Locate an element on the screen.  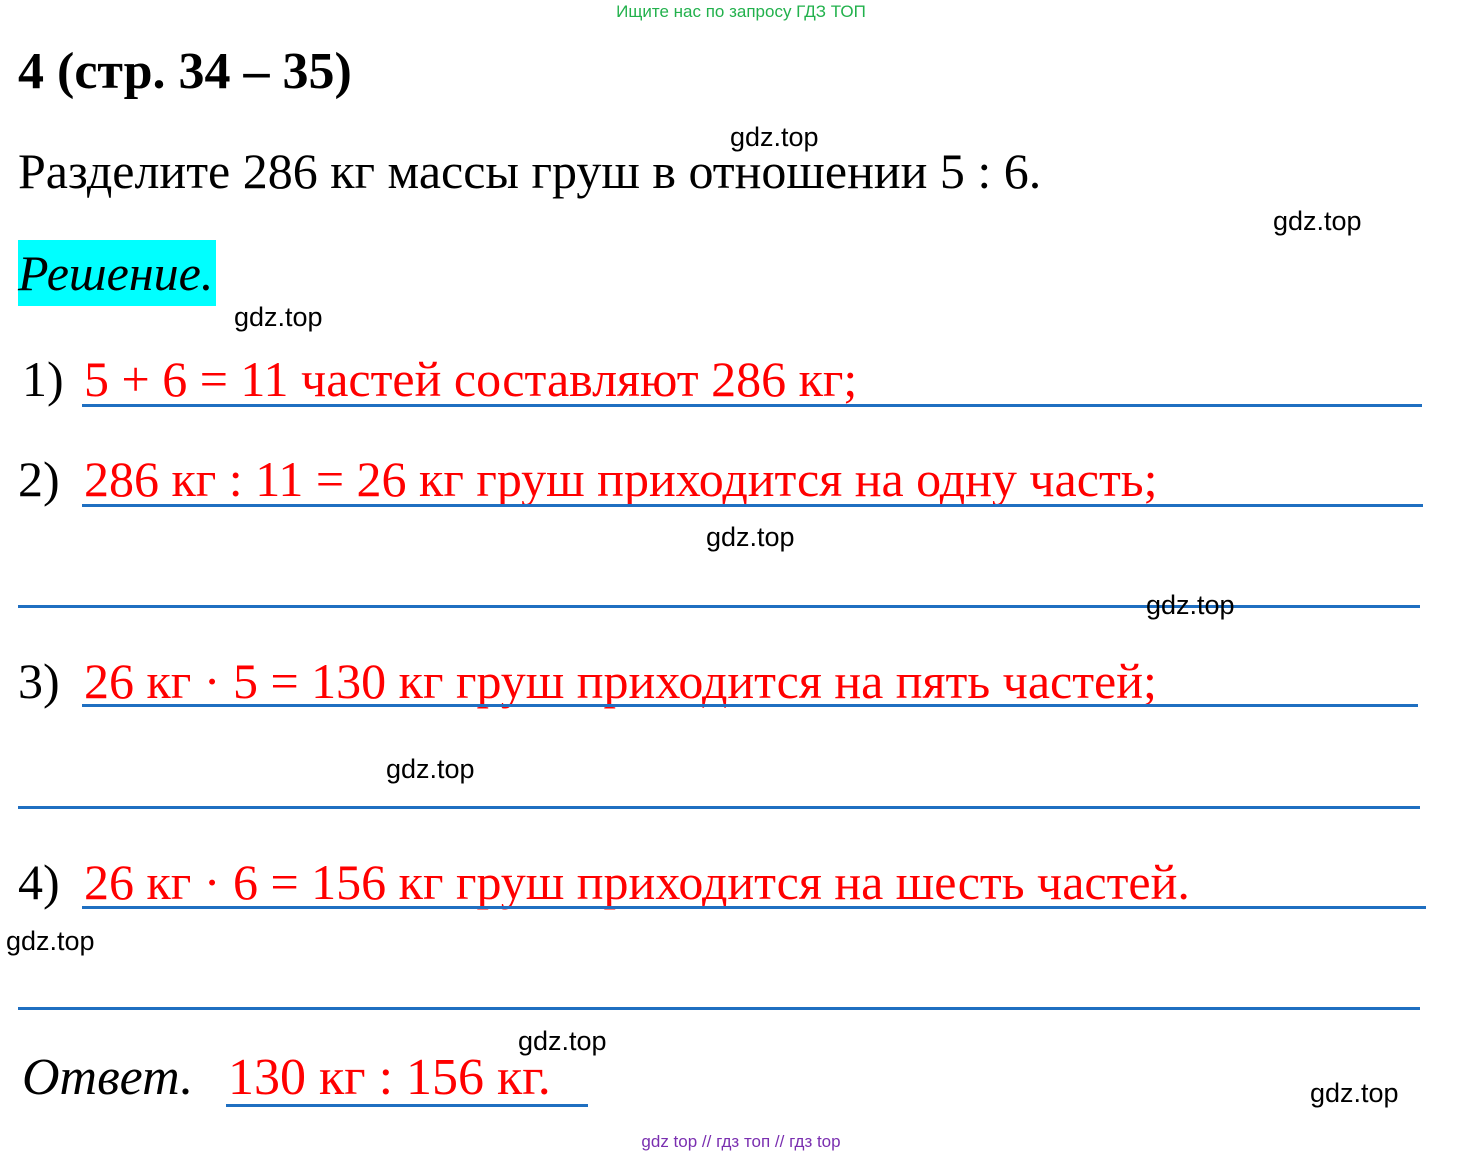
step-4-number: 4) is located at coordinates (39, 882).